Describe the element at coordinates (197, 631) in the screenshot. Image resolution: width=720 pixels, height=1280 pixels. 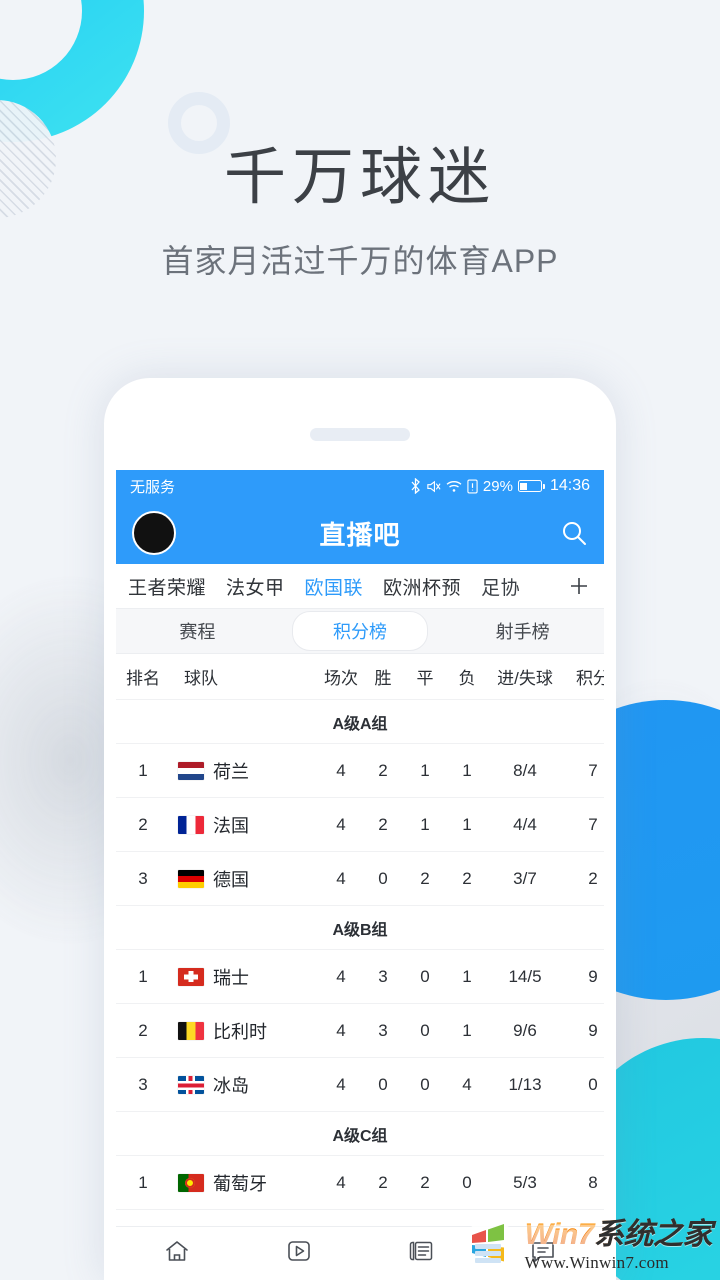
I see `tab-schedule: 赛程` at that location.